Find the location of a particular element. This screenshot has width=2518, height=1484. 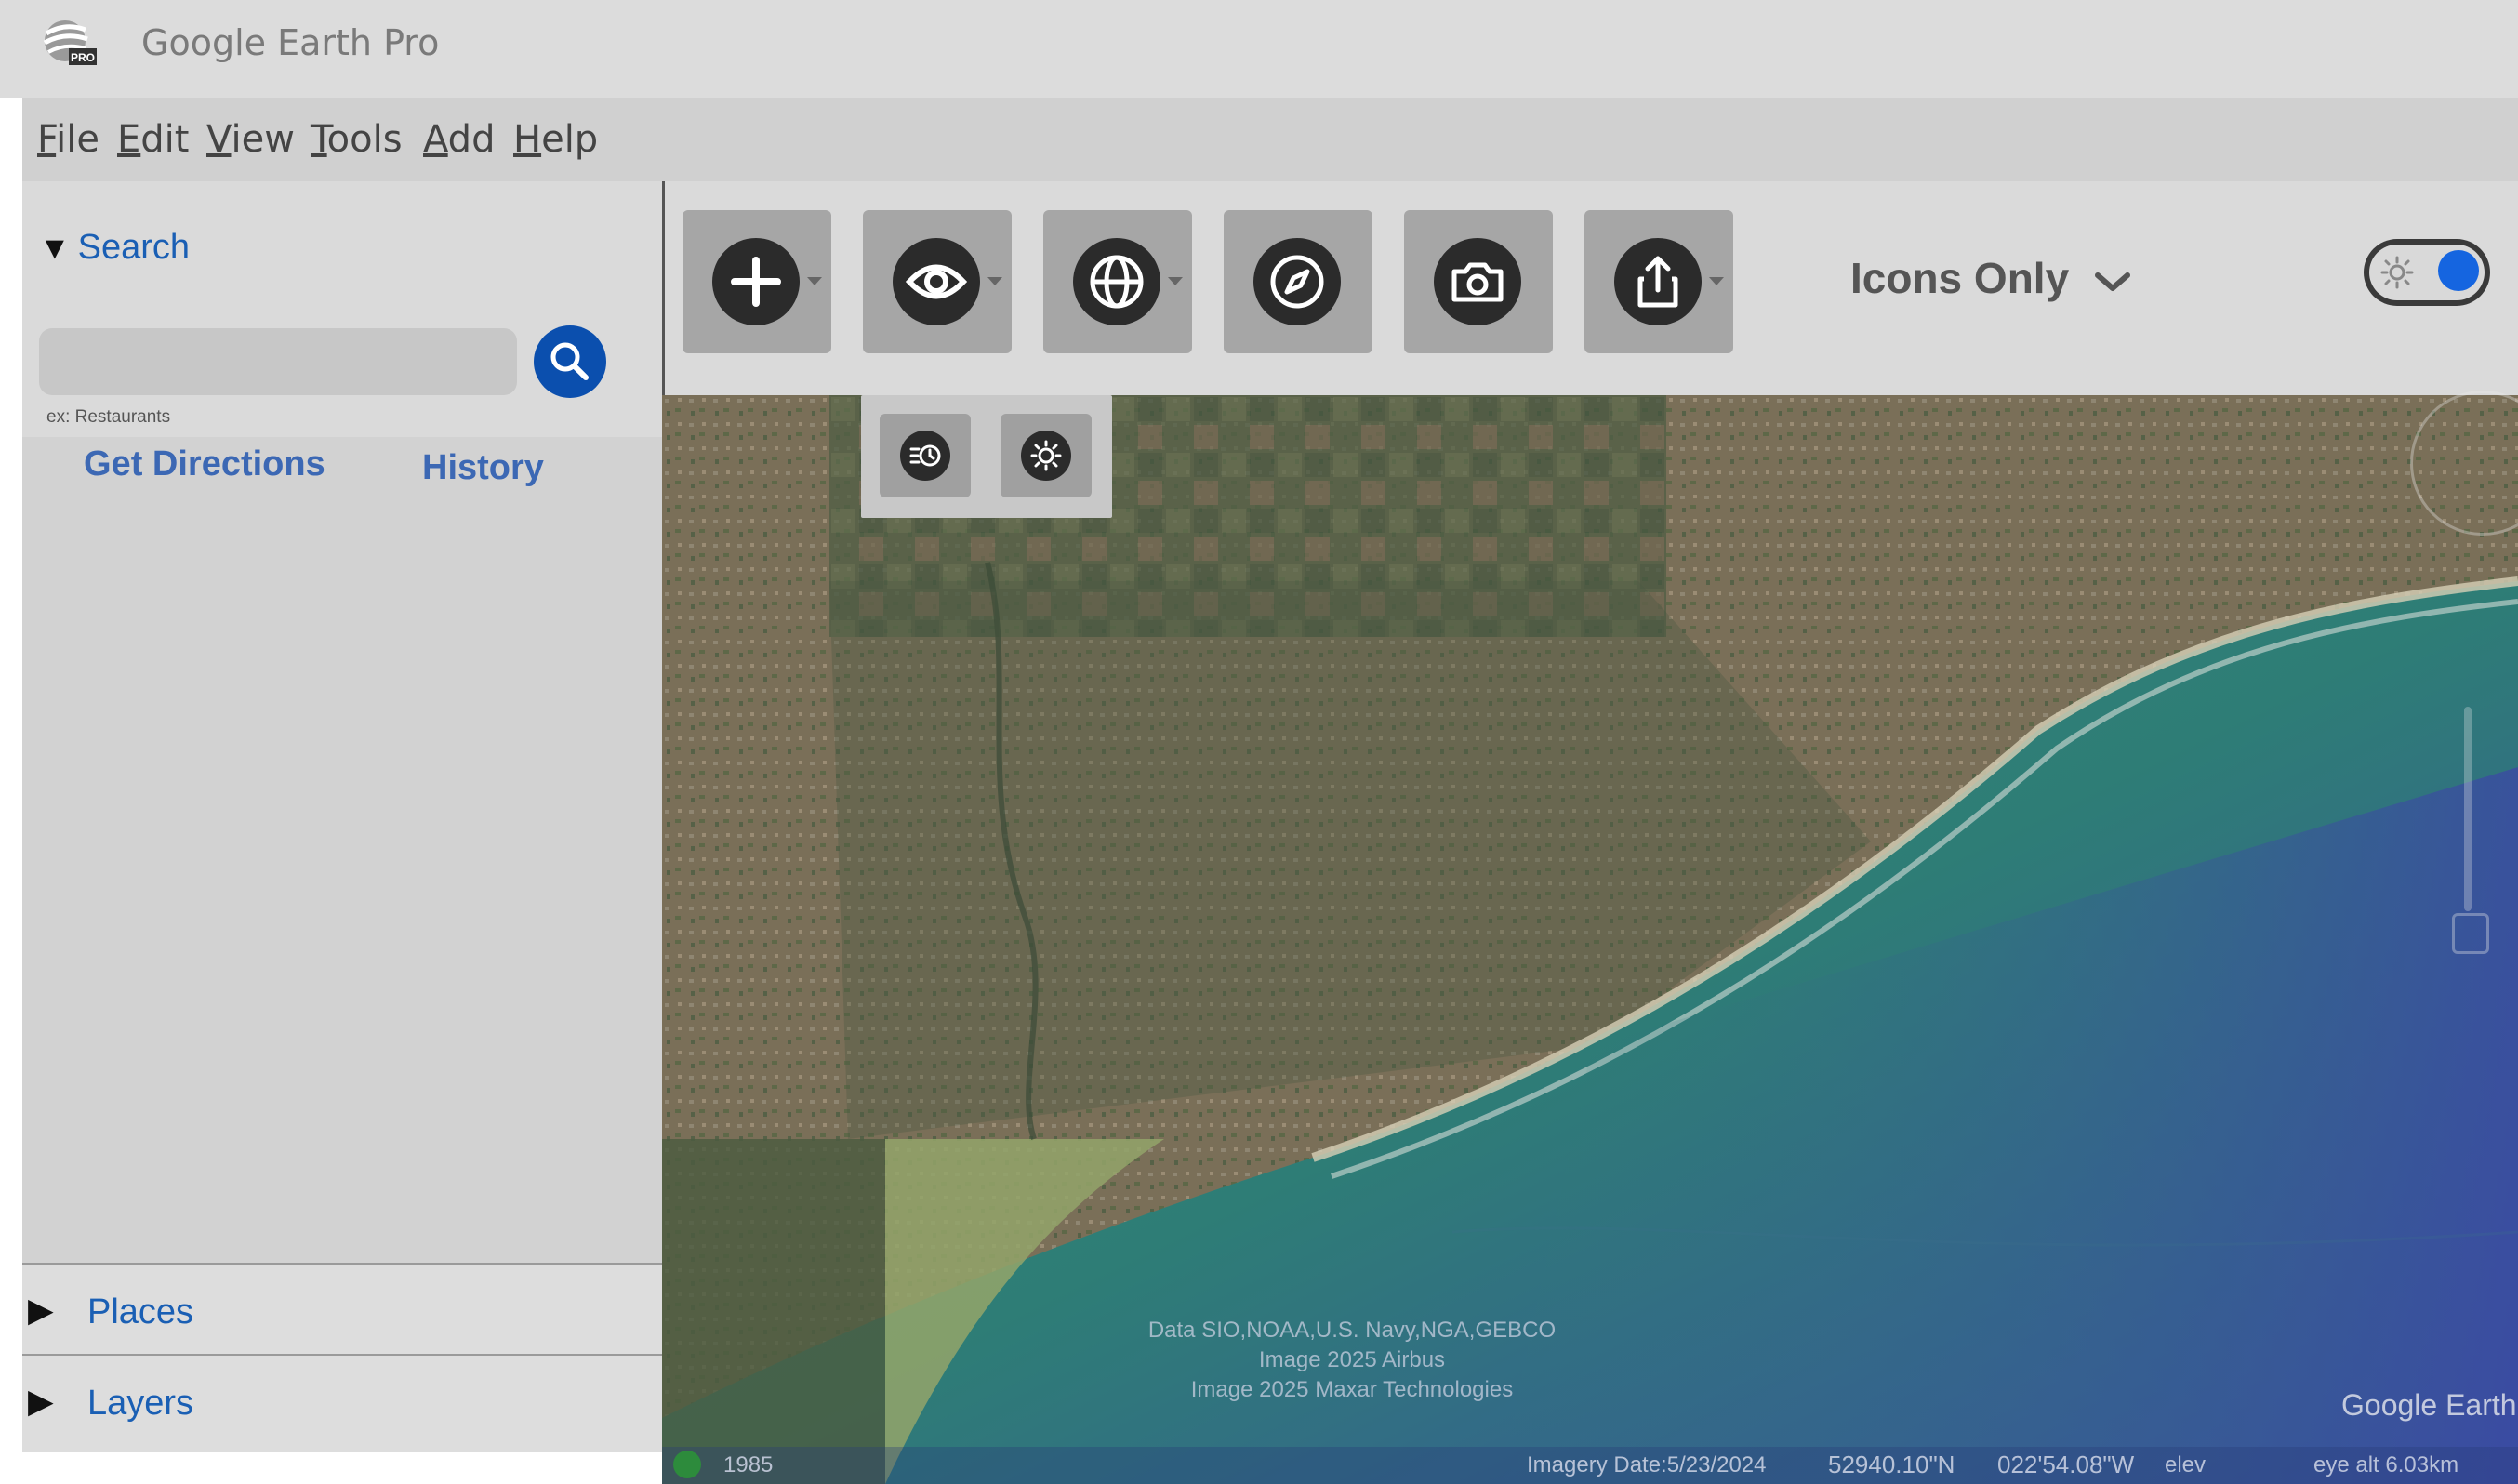

status-year: 1985 is located at coordinates (748, 1464).